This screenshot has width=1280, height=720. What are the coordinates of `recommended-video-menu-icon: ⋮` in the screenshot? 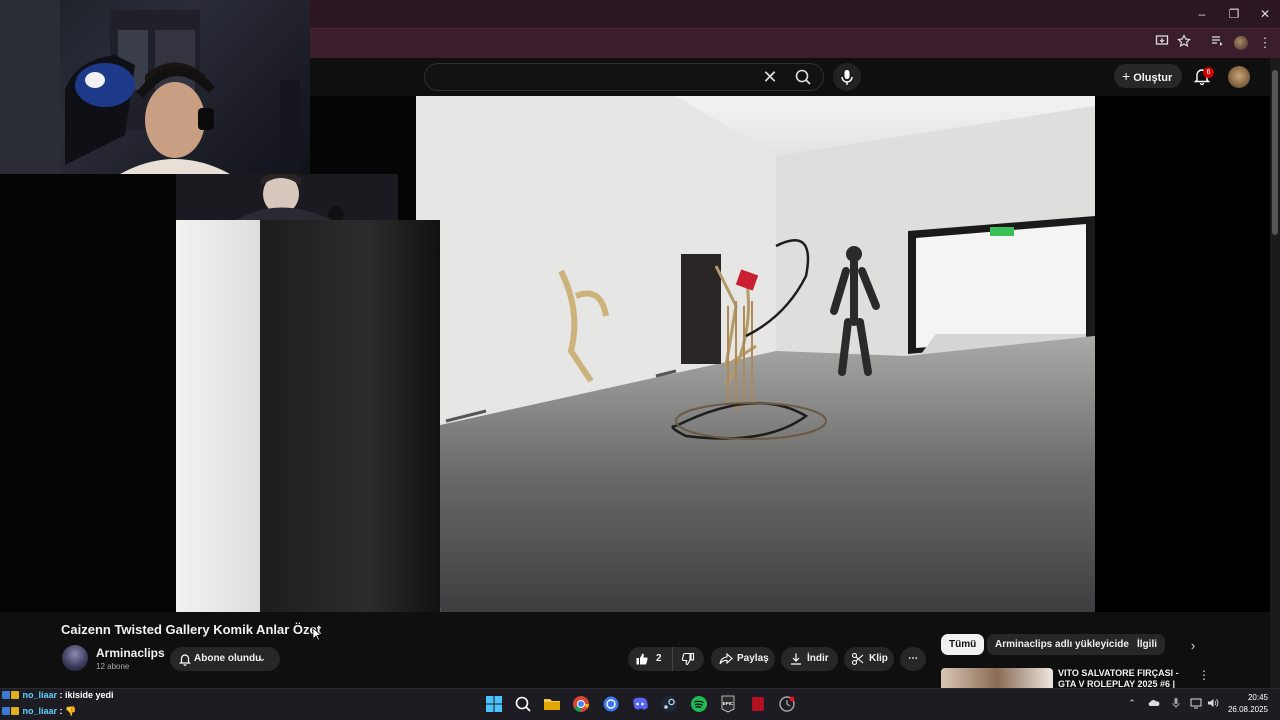 It's located at (1204, 676).